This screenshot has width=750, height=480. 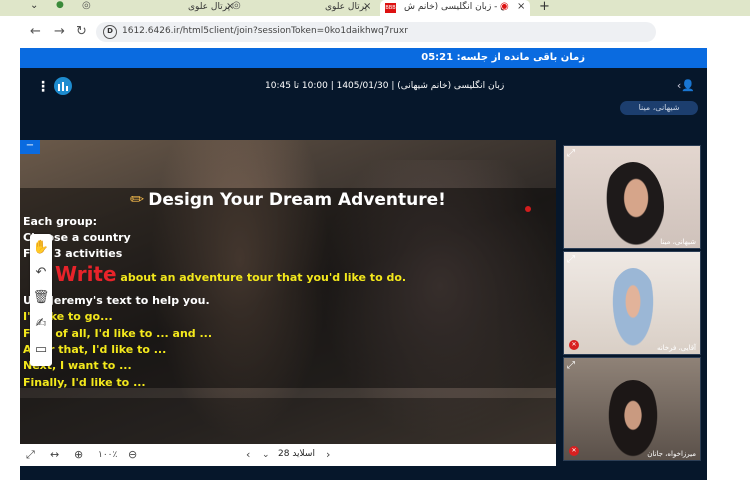 I want to click on next-slide-icon: ›, so click(x=328, y=454).